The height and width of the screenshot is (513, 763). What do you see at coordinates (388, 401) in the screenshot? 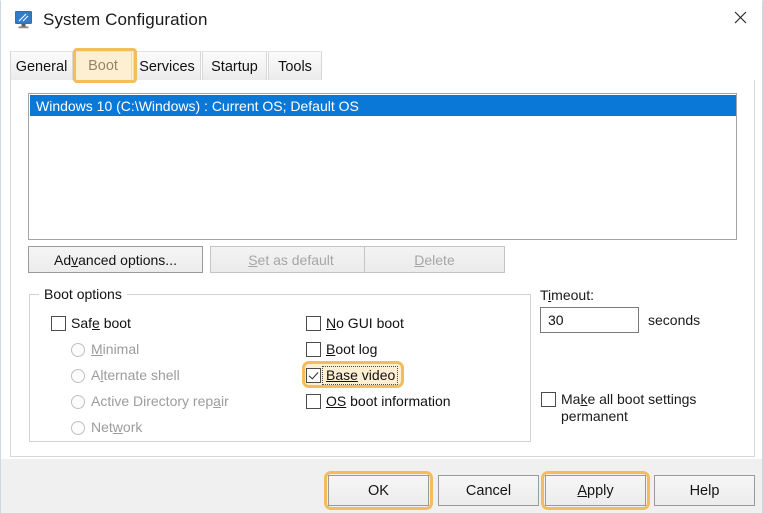
I see `checkbox-os-boot-information-label: OS boot information` at bounding box center [388, 401].